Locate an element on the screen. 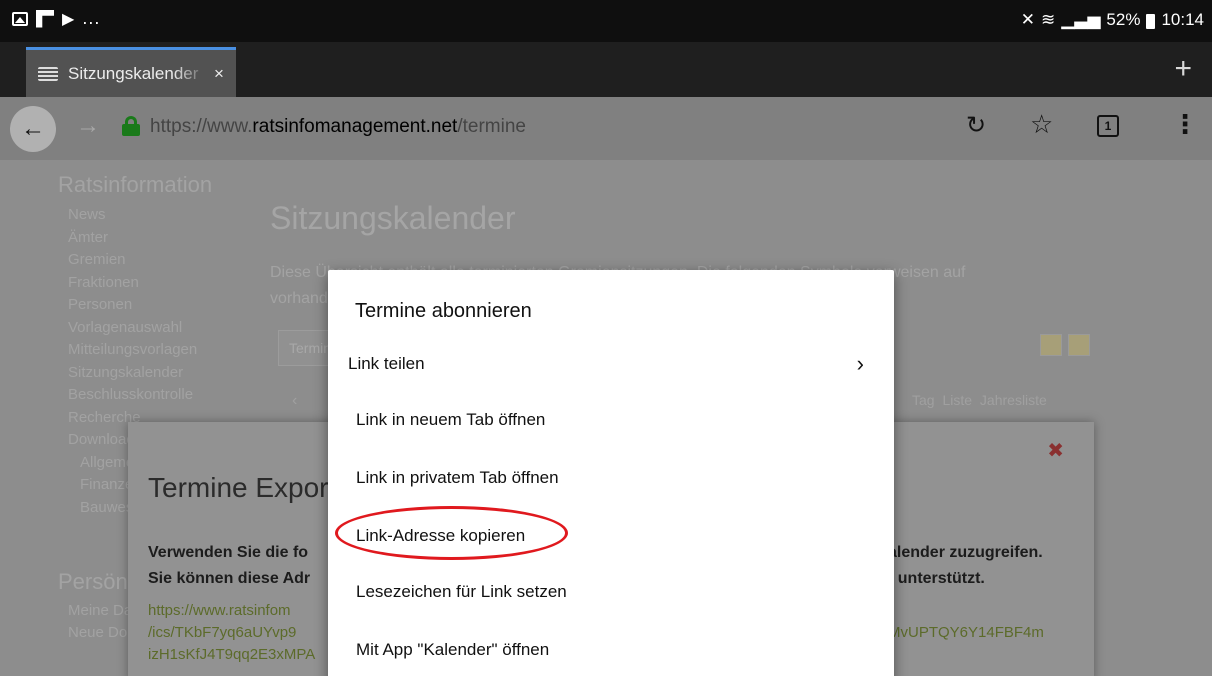 This screenshot has width=1212, height=676. forward-button: → is located at coordinates (88, 126).